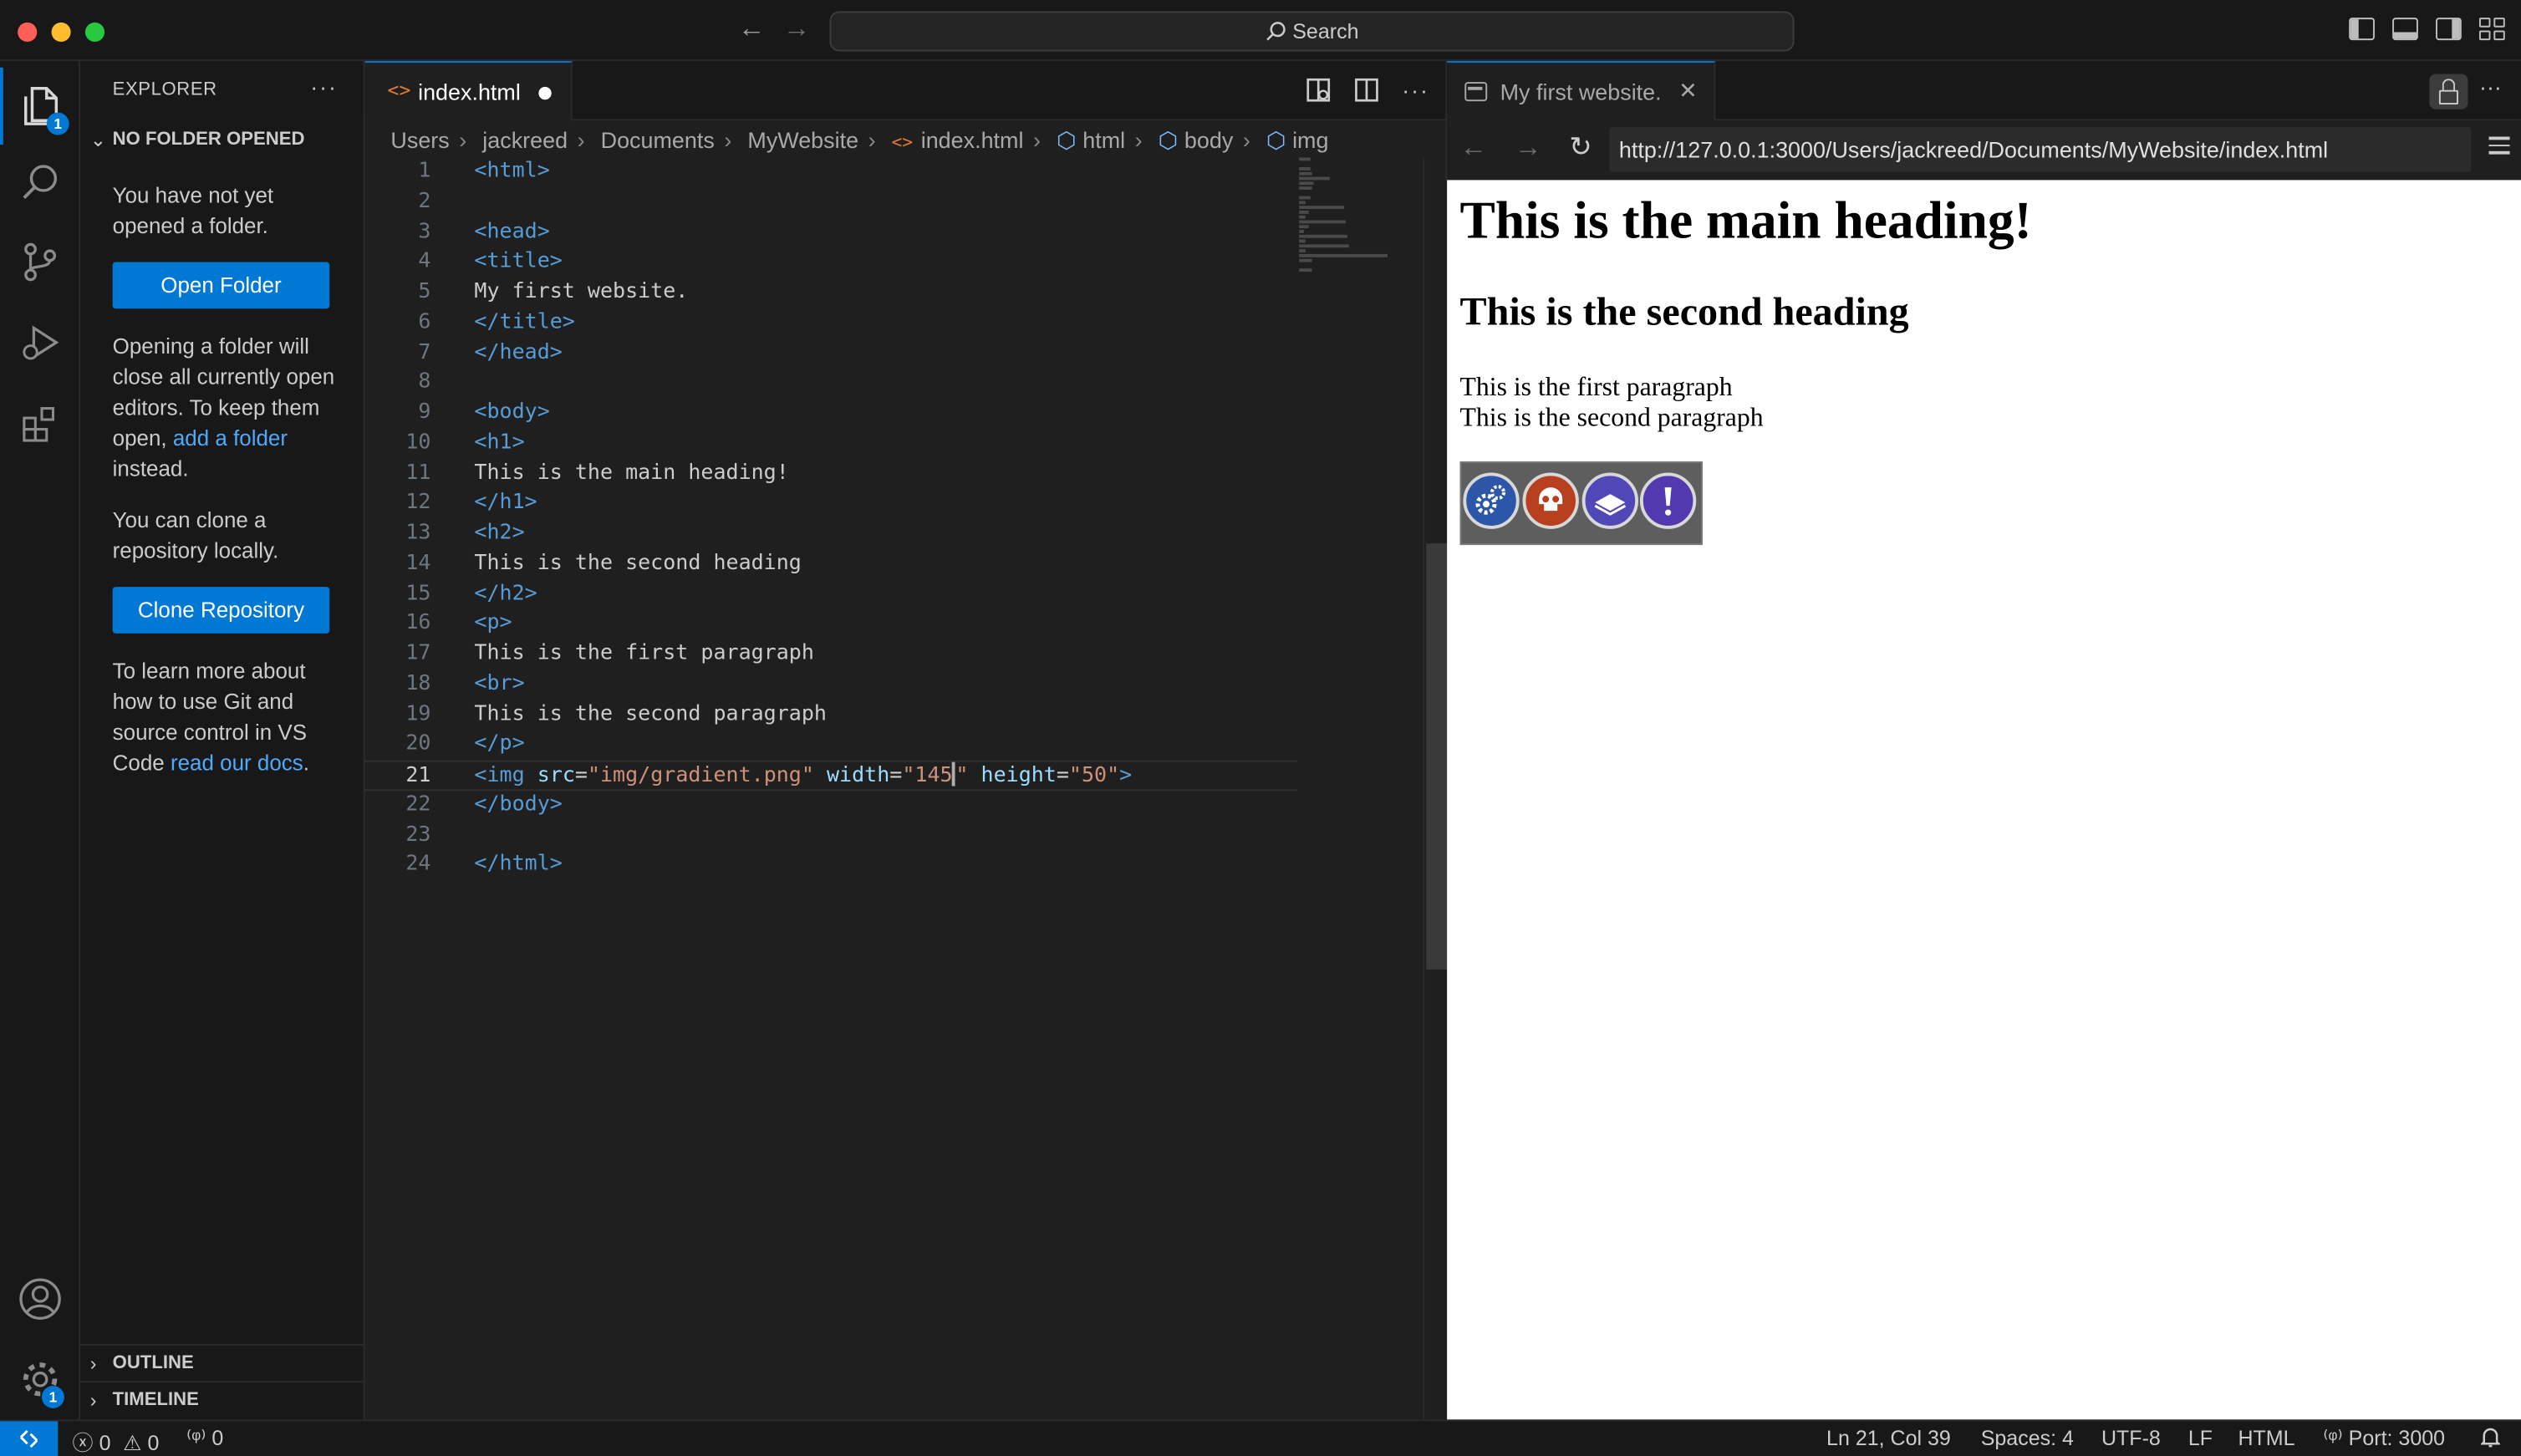 The width and height of the screenshot is (2521, 1456). Describe the element at coordinates (221, 285) in the screenshot. I see `open-folder-button: Open Folder` at that location.